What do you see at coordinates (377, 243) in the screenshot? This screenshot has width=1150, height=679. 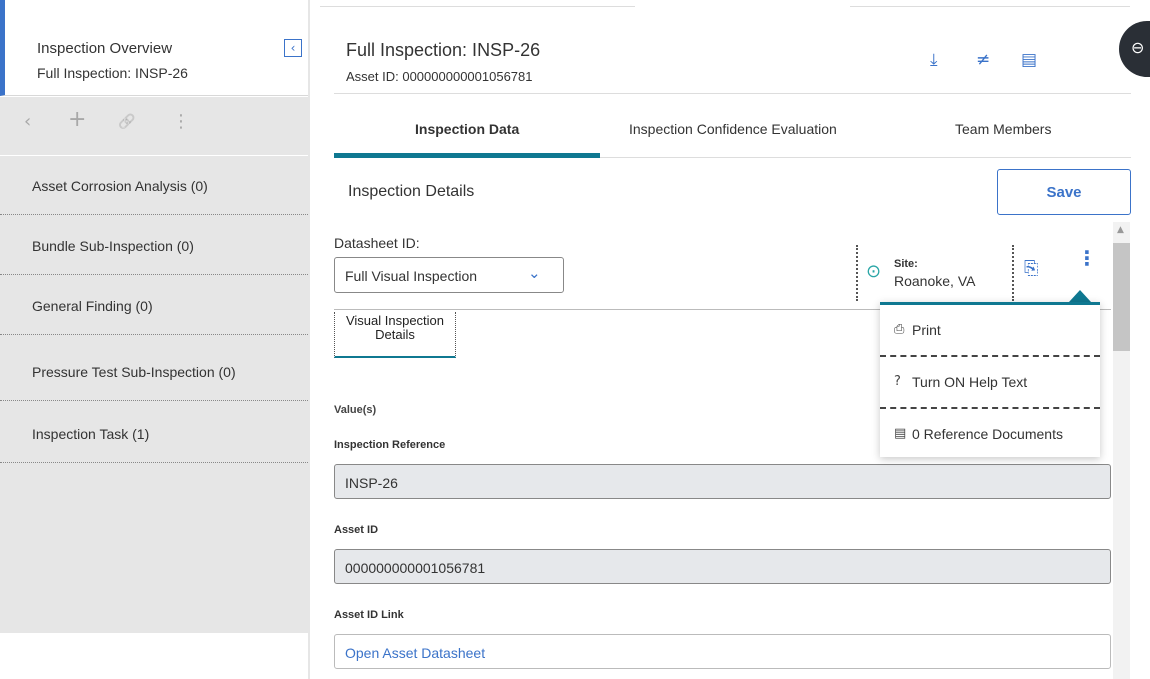 I see `datasheet-label: Datasheet ID:` at bounding box center [377, 243].